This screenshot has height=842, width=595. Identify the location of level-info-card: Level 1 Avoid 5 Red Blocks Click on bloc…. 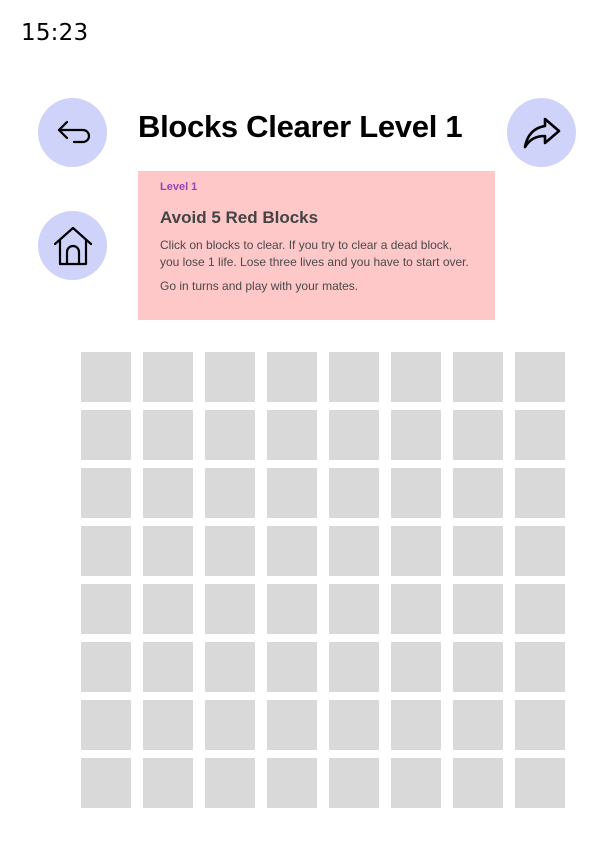
(316, 245).